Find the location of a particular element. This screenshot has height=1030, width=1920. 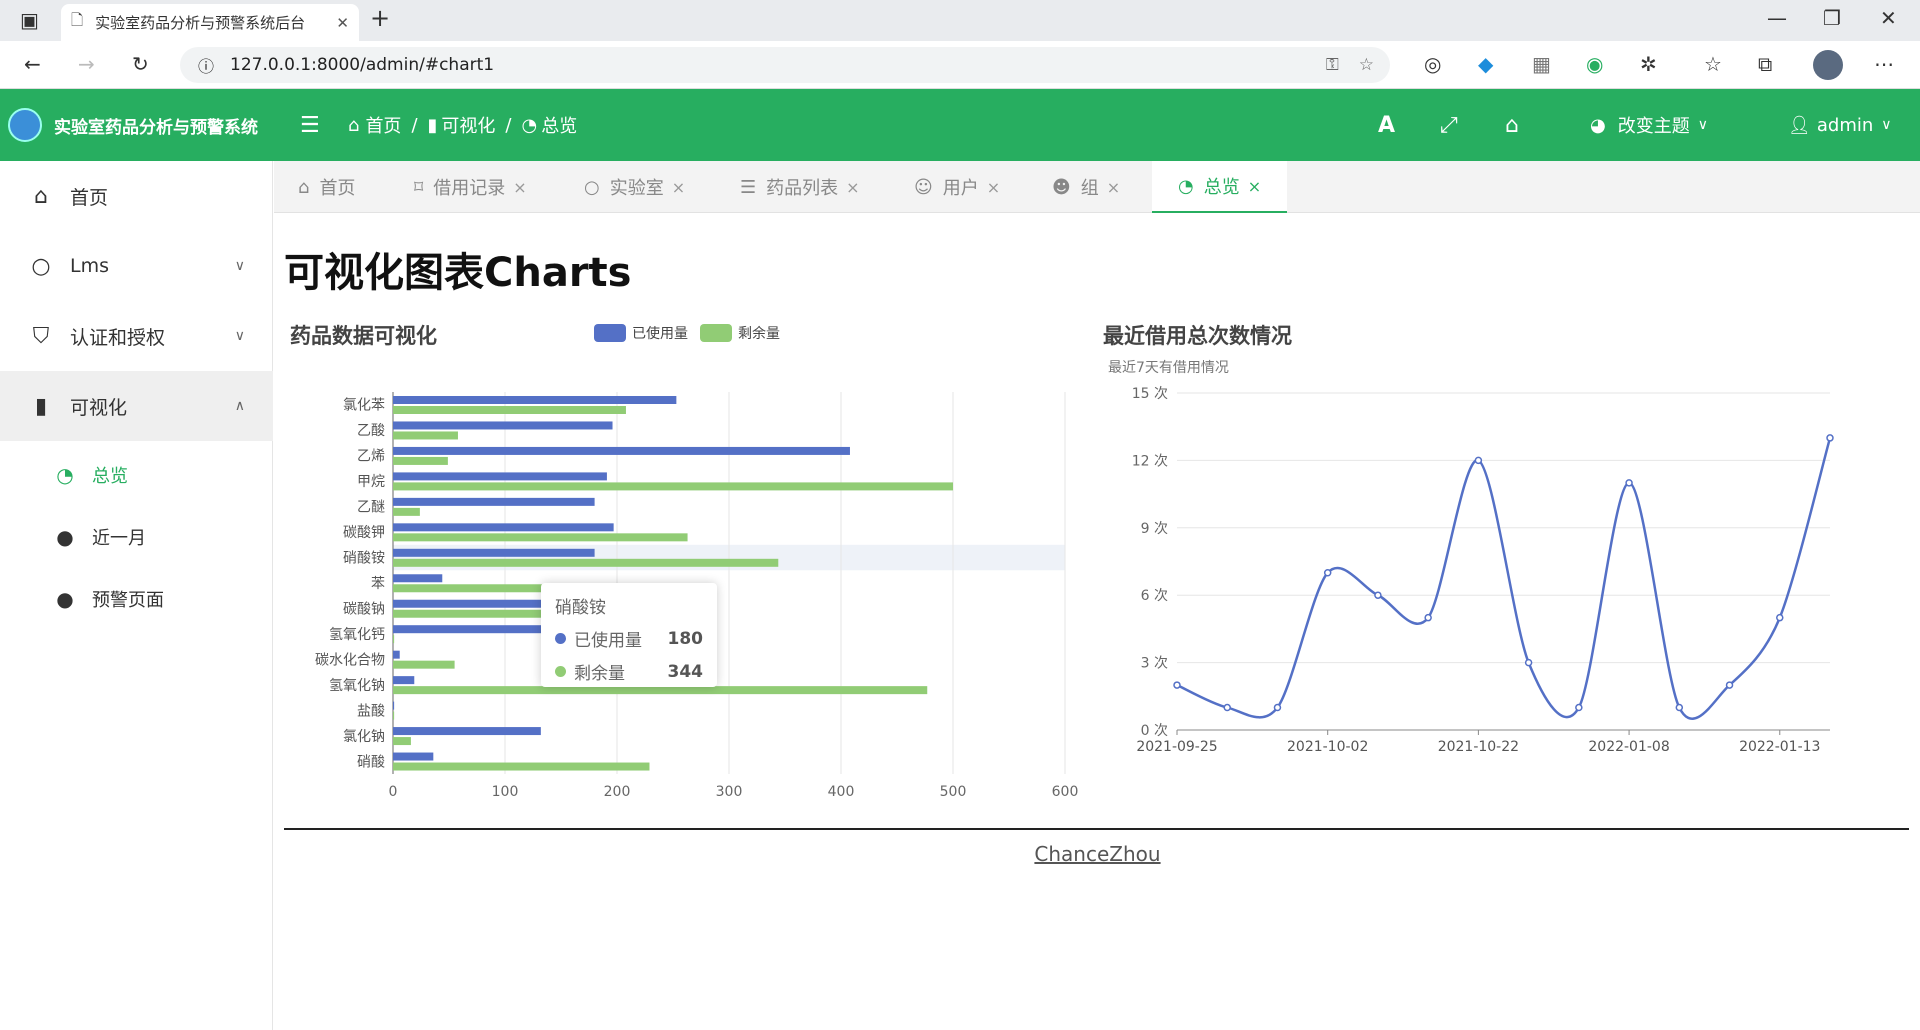

tab-borrow-records: ⌑ 借用记录 × is located at coordinates (470, 187).